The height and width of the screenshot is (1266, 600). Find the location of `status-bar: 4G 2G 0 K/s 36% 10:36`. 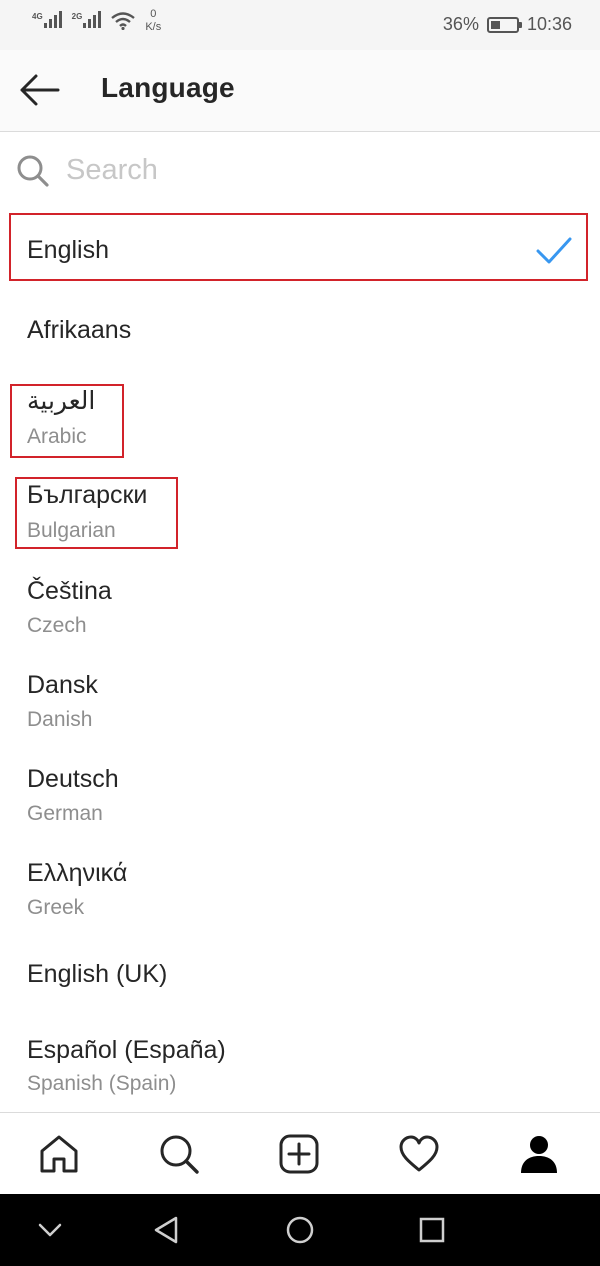

status-bar: 4G 2G 0 K/s 36% 10:36 is located at coordinates (300, 25).